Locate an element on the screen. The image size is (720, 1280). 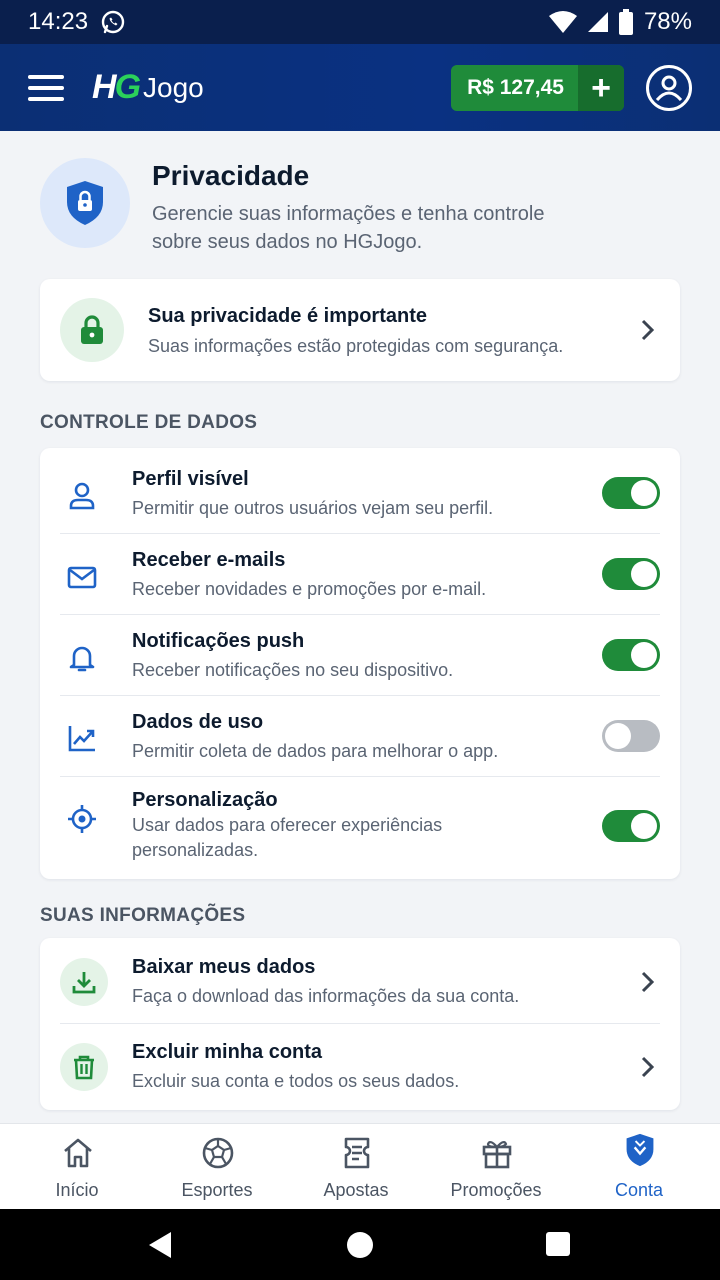
privacy-important-title: Sua privacidade é importante is located at coordinates (287, 316).